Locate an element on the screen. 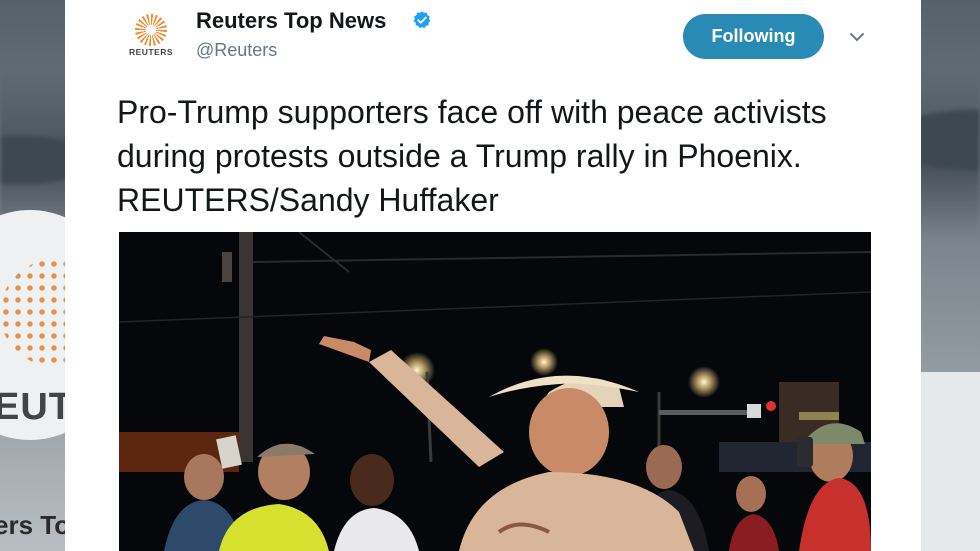  avatar: REUTERS is located at coordinates (151, 39).